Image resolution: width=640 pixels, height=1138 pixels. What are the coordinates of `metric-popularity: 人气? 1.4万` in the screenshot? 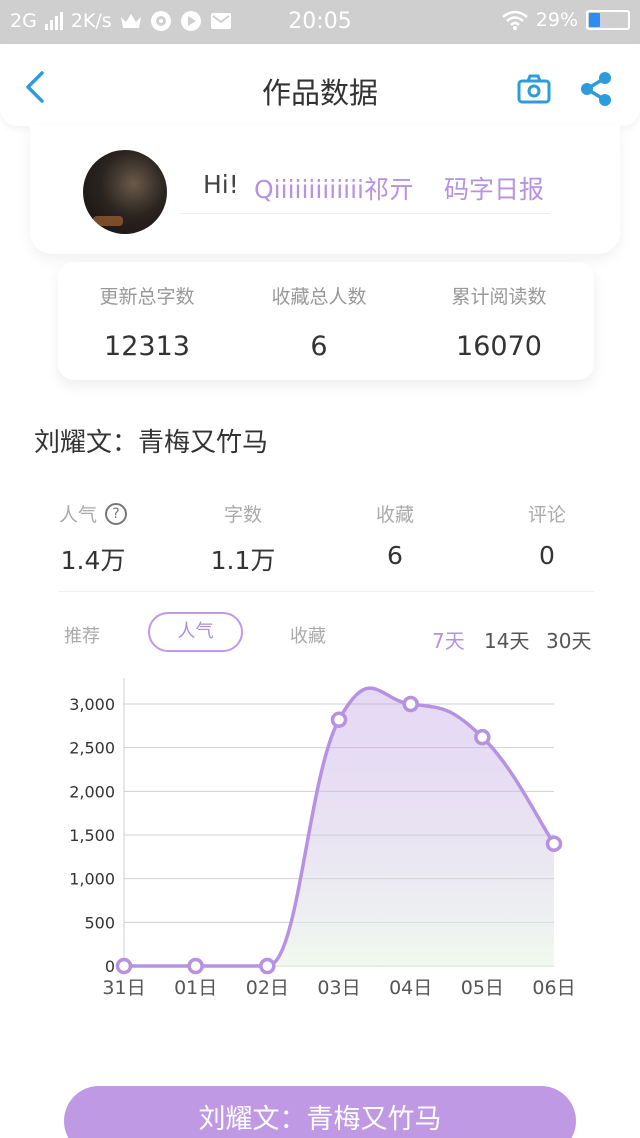 It's located at (93, 538).